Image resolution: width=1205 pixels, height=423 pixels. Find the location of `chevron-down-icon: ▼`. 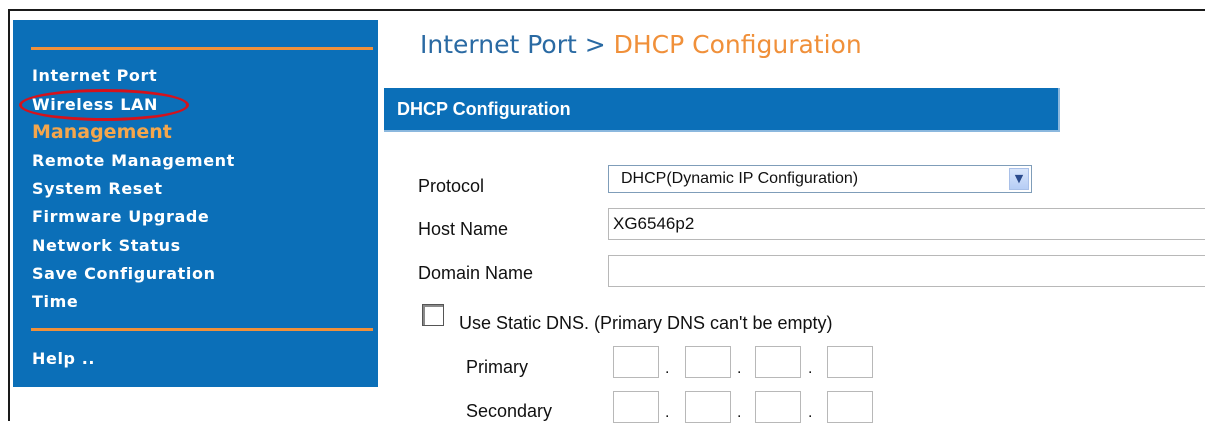

chevron-down-icon: ▼ is located at coordinates (1019, 179).